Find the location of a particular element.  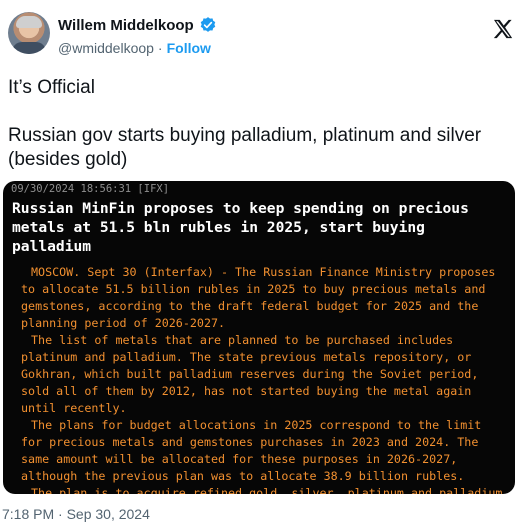

x-logo-icon is located at coordinates (503, 29).